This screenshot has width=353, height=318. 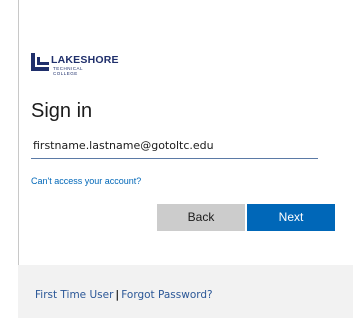 What do you see at coordinates (62, 111) in the screenshot?
I see `page-title: Sign in` at bounding box center [62, 111].